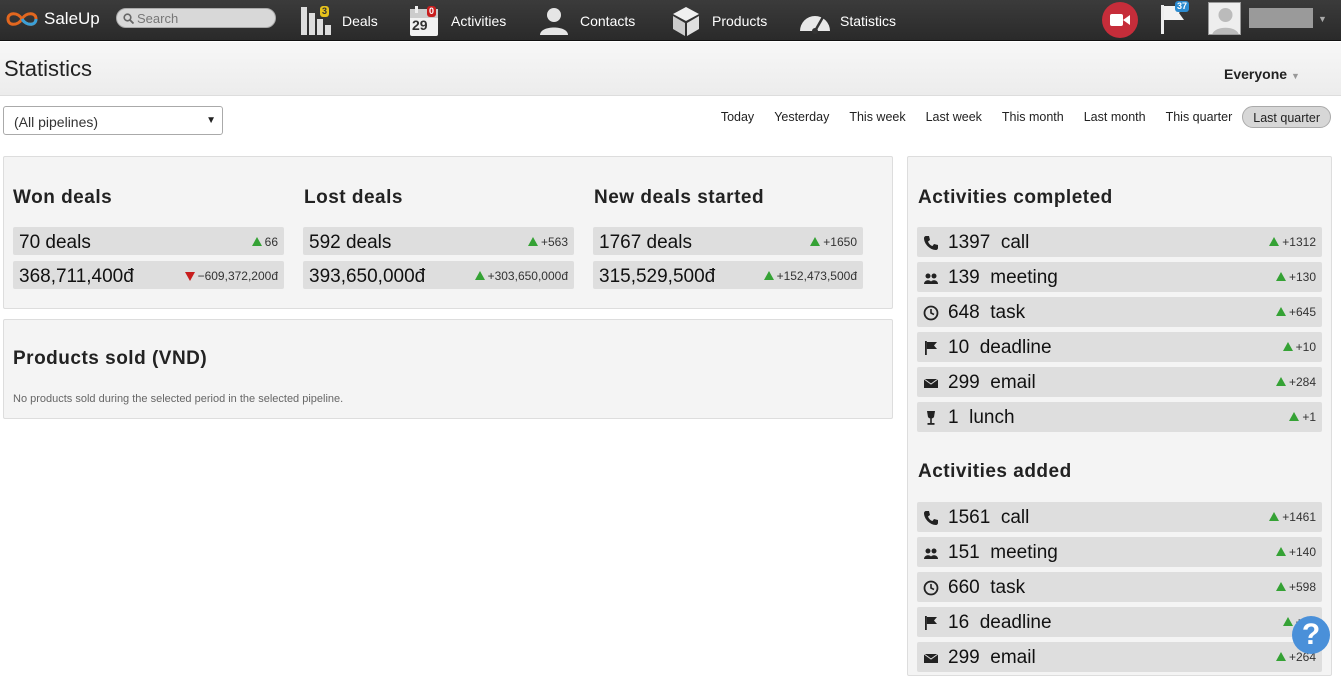 This screenshot has height=676, width=1341. Describe the element at coordinates (1119, 622) in the screenshot. I see `activity-added-deadline: 16 deadline +15` at that location.